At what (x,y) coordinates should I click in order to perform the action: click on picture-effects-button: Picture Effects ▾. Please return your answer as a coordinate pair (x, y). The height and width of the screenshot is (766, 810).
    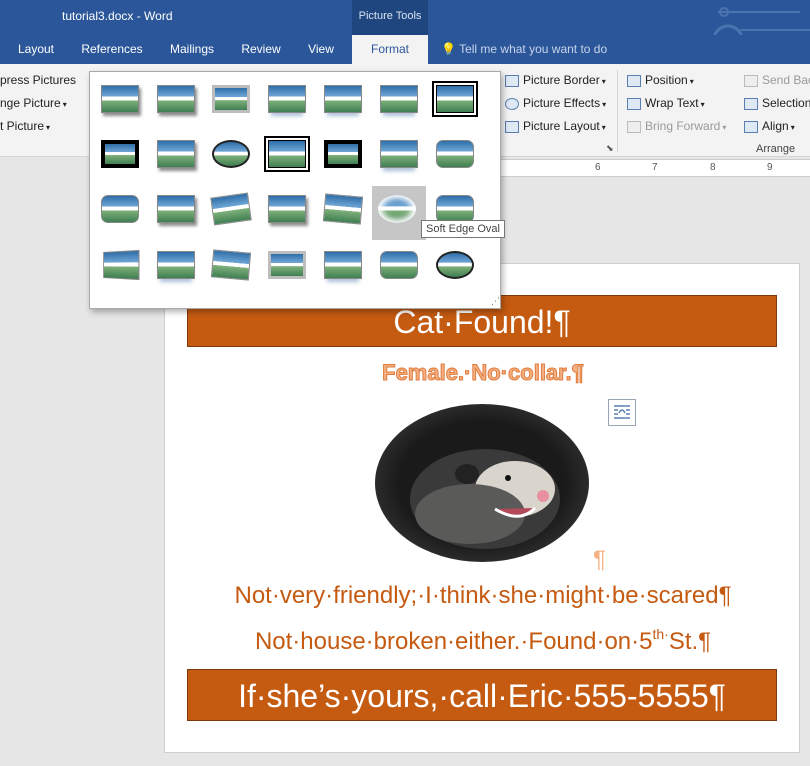
    Looking at the image, I should click on (555, 103).